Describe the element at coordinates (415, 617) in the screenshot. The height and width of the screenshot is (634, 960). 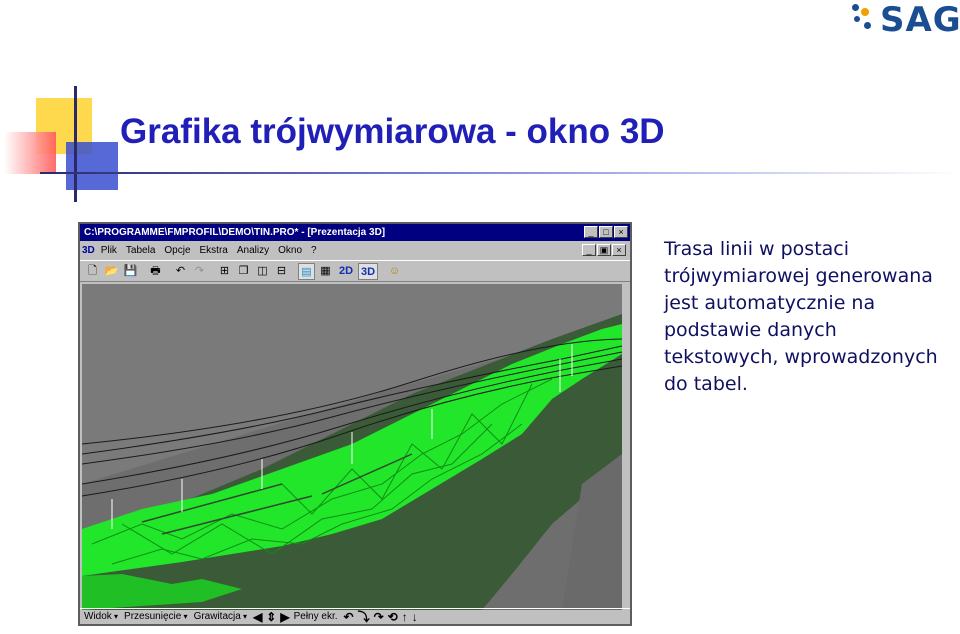
I see `move-down-icon: ↓` at that location.